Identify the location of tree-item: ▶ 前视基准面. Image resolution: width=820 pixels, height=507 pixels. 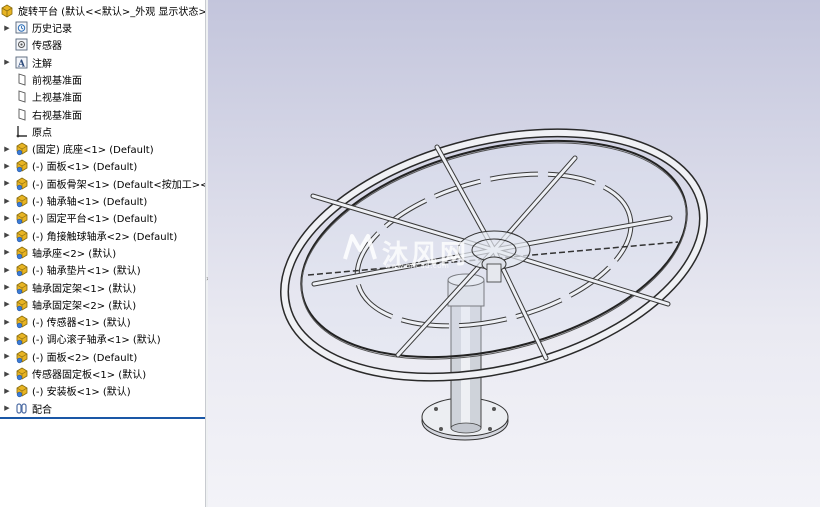
(102, 79).